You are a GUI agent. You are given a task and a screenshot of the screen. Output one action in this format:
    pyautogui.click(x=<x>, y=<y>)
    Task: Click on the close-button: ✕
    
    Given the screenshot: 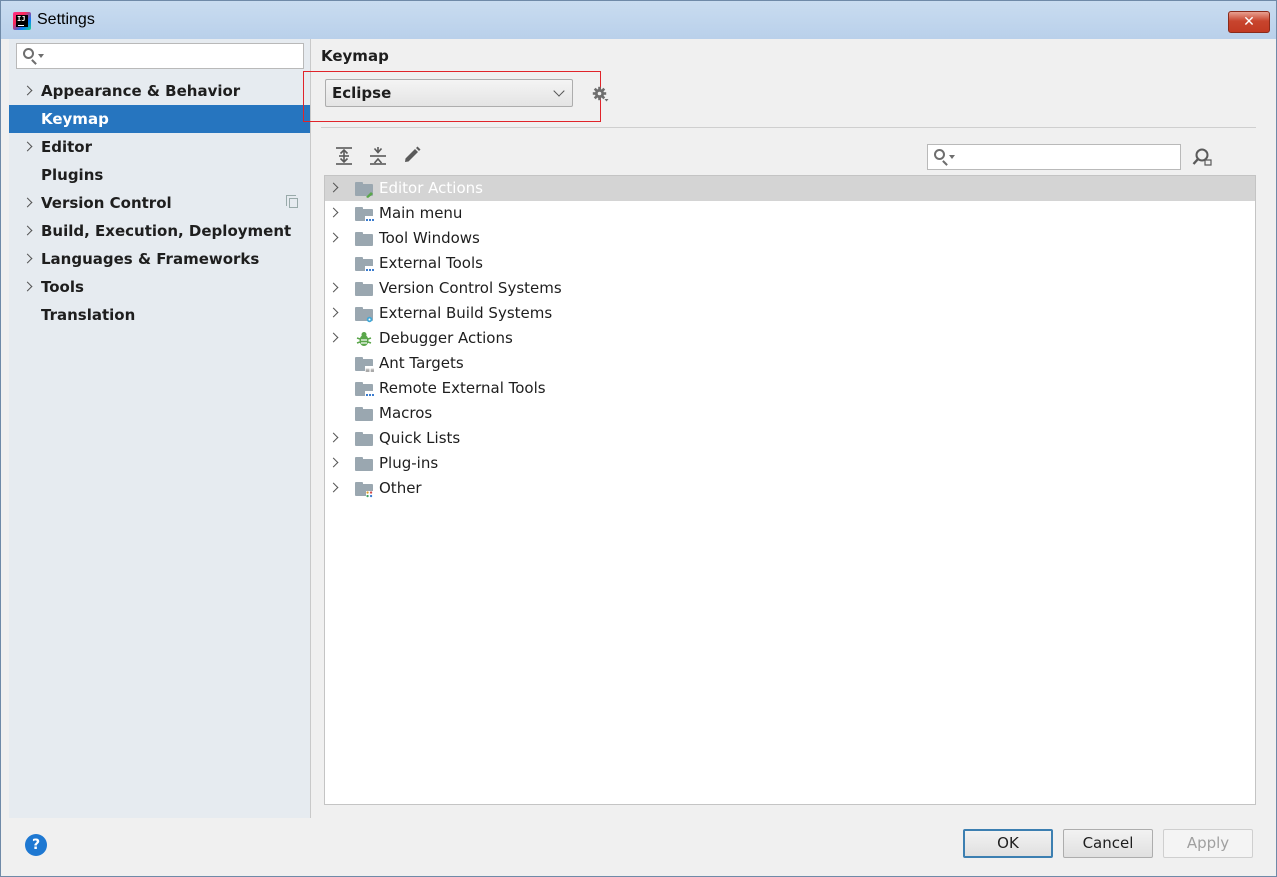 What is the action you would take?
    pyautogui.click(x=1249, y=22)
    